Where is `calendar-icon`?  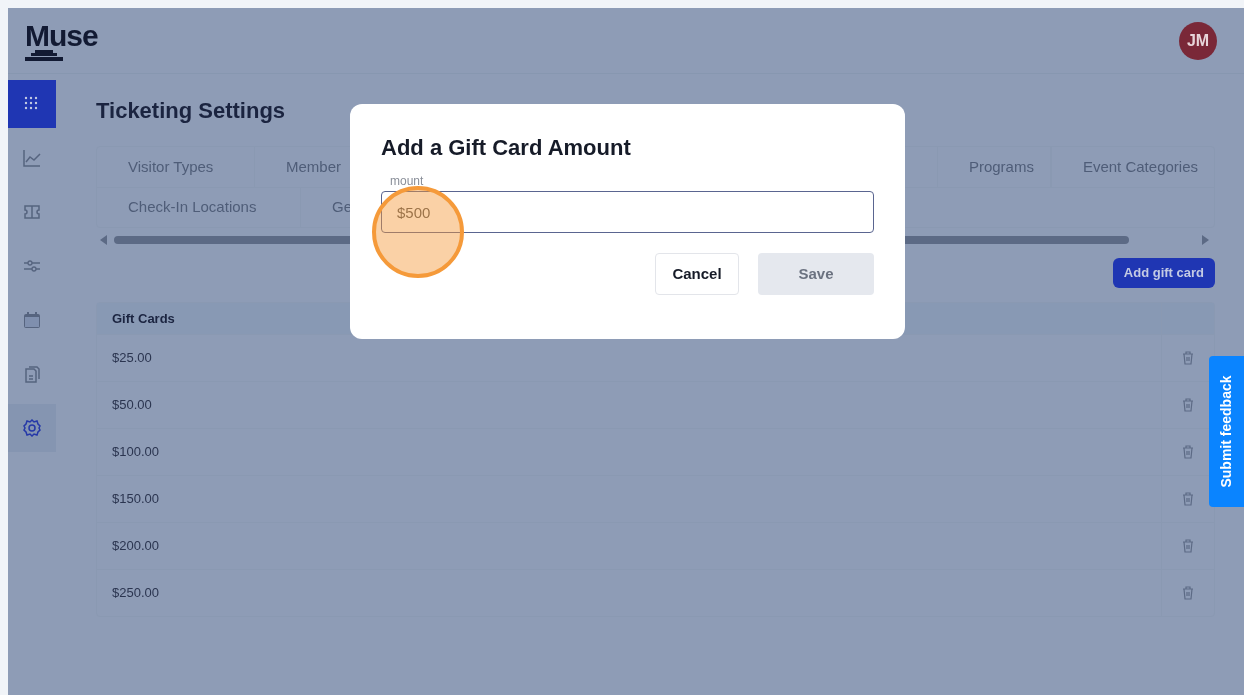
calendar-icon is located at coordinates (32, 320).